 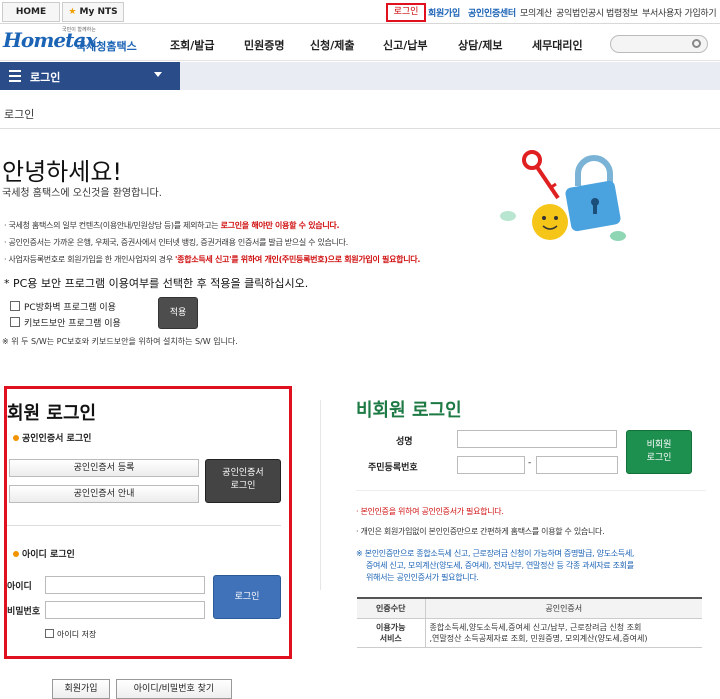 I want to click on guest-note-1: · 본인인증을 위하여 공인인증서가 필요합니다., so click(x=430, y=511).